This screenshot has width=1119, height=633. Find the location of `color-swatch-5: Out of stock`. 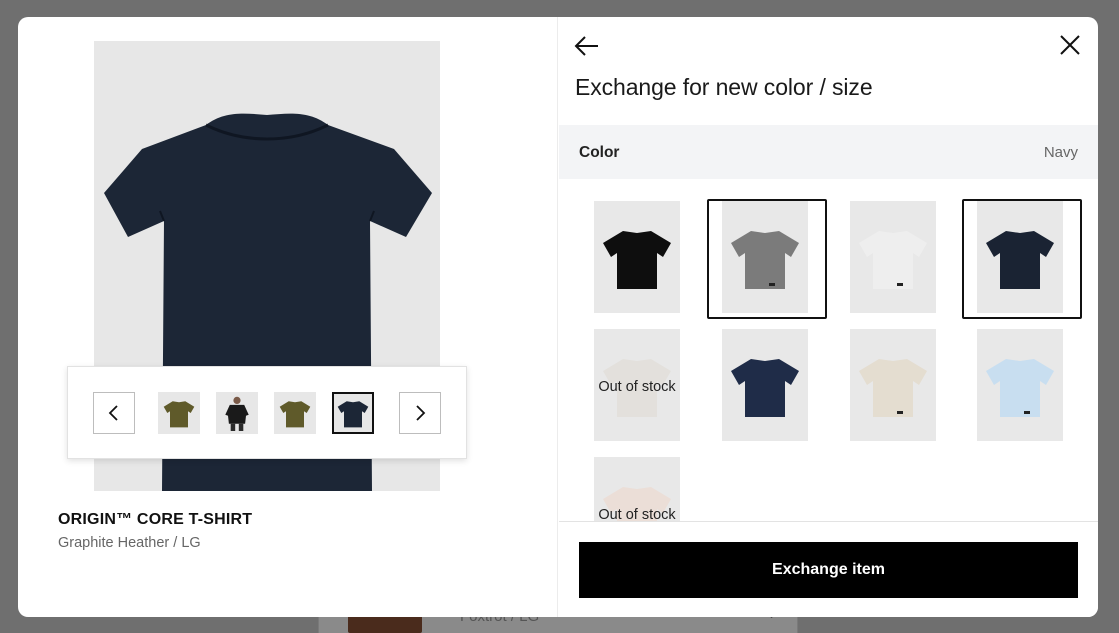

color-swatch-5: Out of stock is located at coordinates (637, 385).